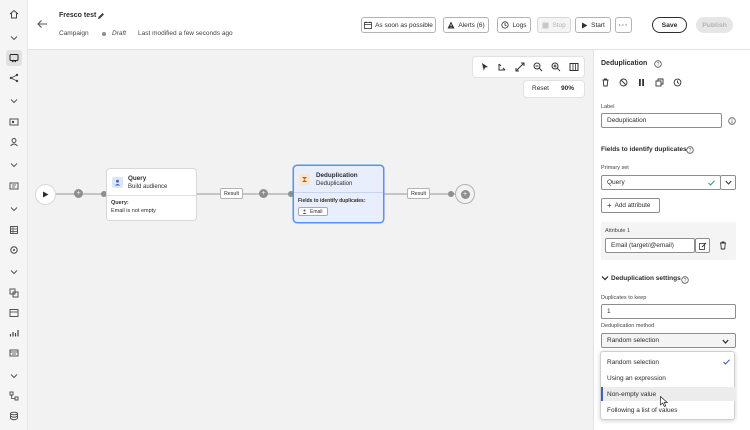 The image size is (750, 430). Describe the element at coordinates (646, 278) in the screenshot. I see `settings-section-title: Deduplication settings` at that location.